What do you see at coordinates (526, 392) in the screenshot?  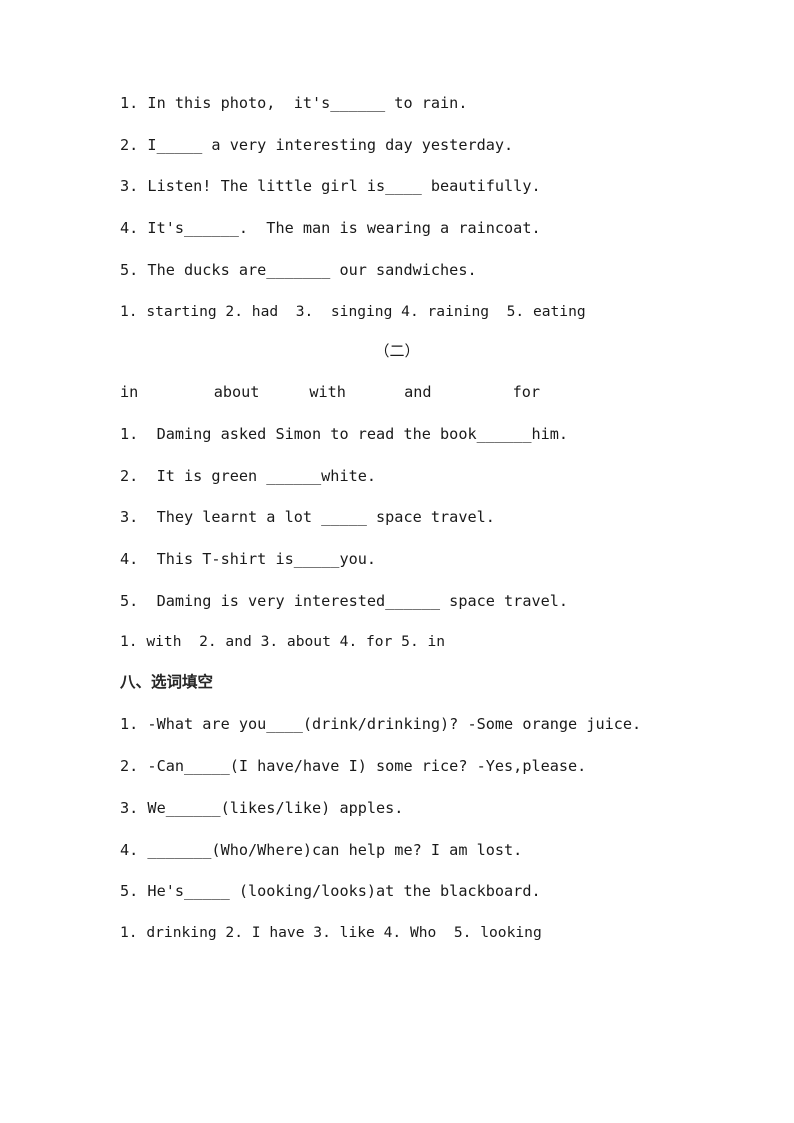 I see `word-bank-item: for` at bounding box center [526, 392].